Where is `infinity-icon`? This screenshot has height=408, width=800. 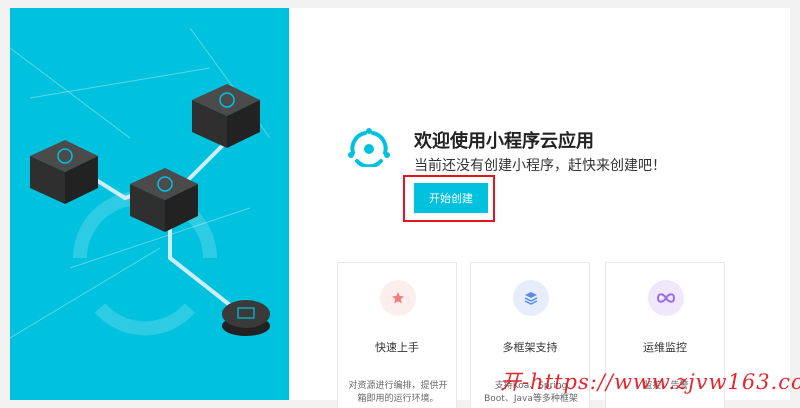 infinity-icon is located at coordinates (666, 298).